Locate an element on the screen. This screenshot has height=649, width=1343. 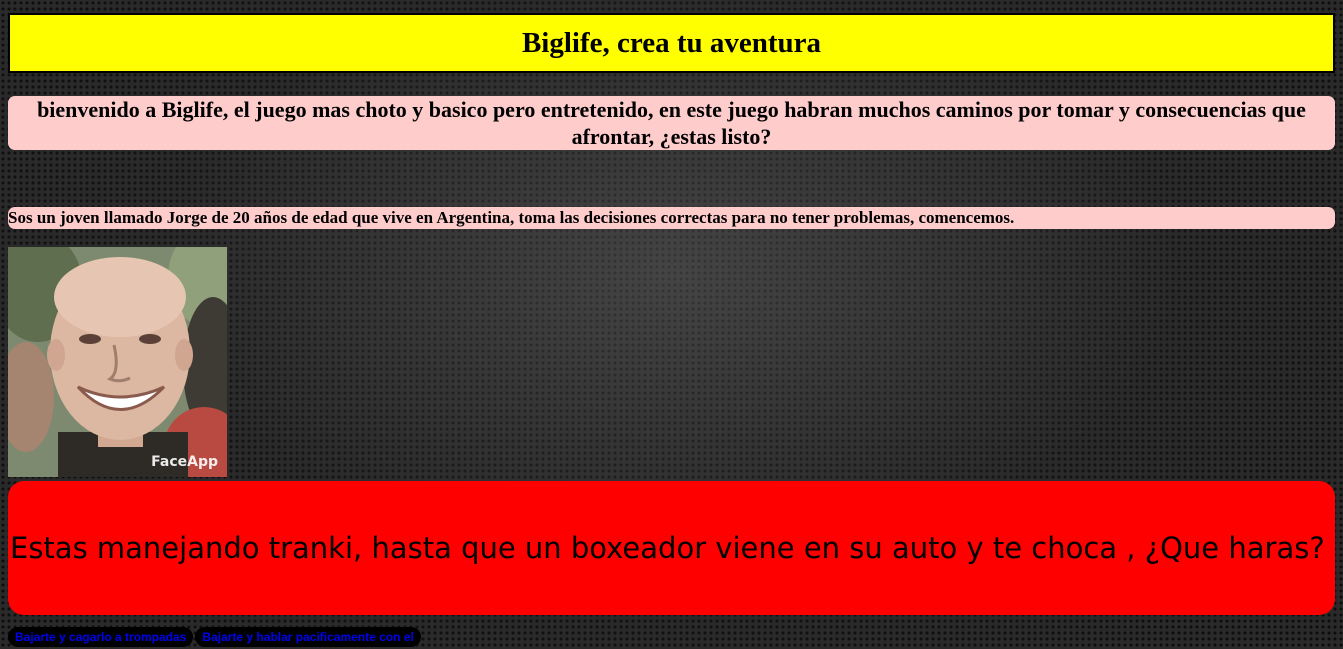
character-portrait-image is located at coordinates (117, 362).